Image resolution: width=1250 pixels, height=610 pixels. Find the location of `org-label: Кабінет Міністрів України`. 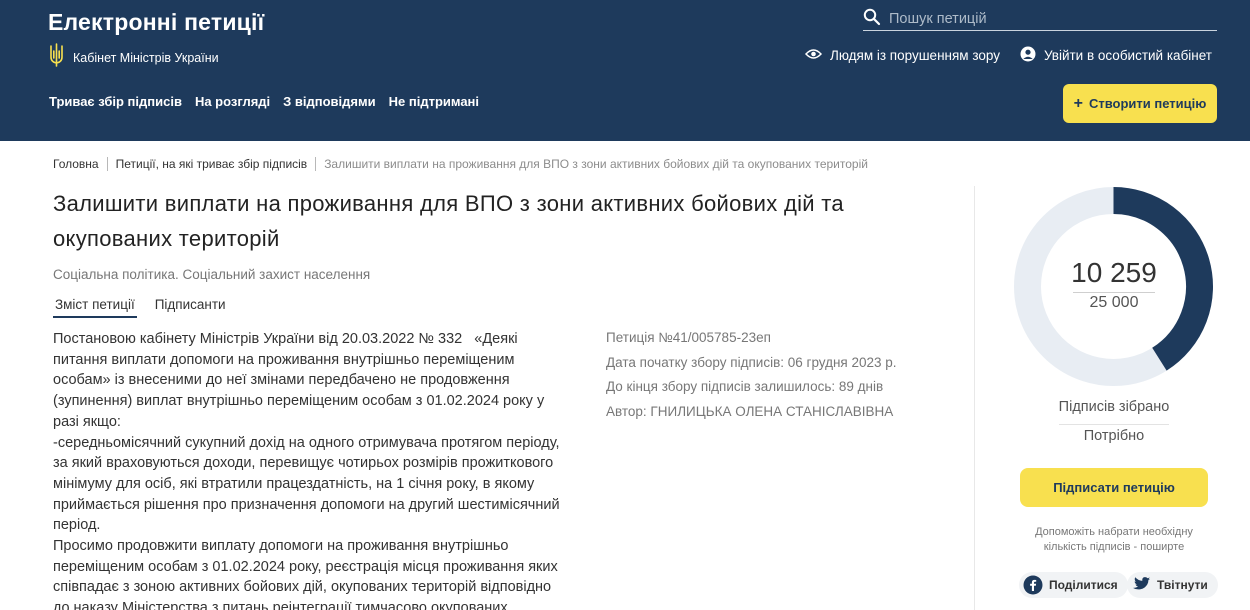

org-label: Кабінет Міністрів України is located at coordinates (146, 57).